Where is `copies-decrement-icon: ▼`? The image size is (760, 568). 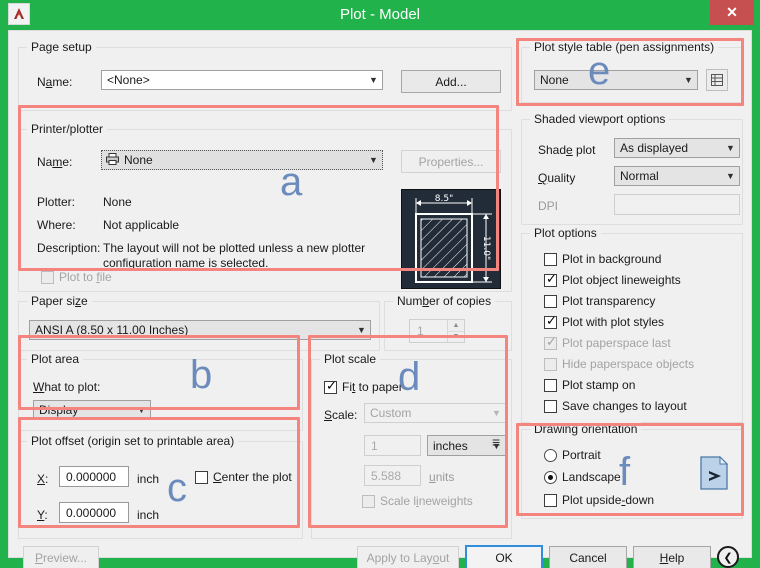 copies-decrement-icon: ▼ is located at coordinates (456, 336).